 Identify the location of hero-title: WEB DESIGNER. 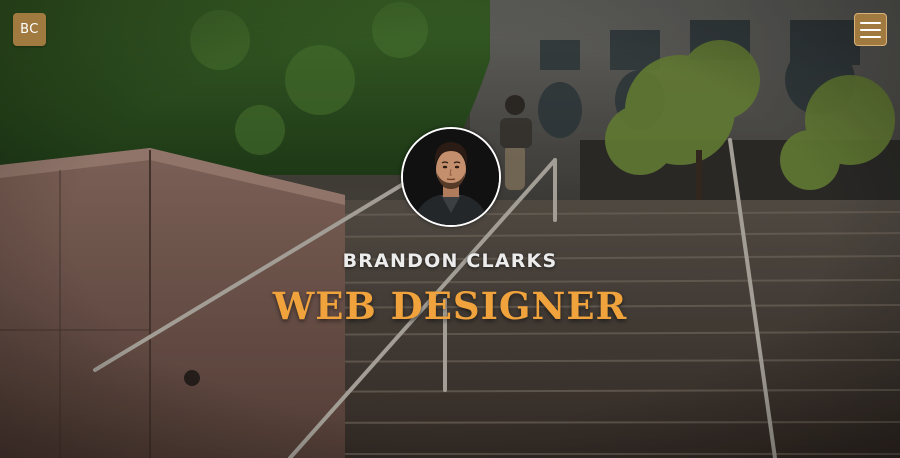
(450, 306).